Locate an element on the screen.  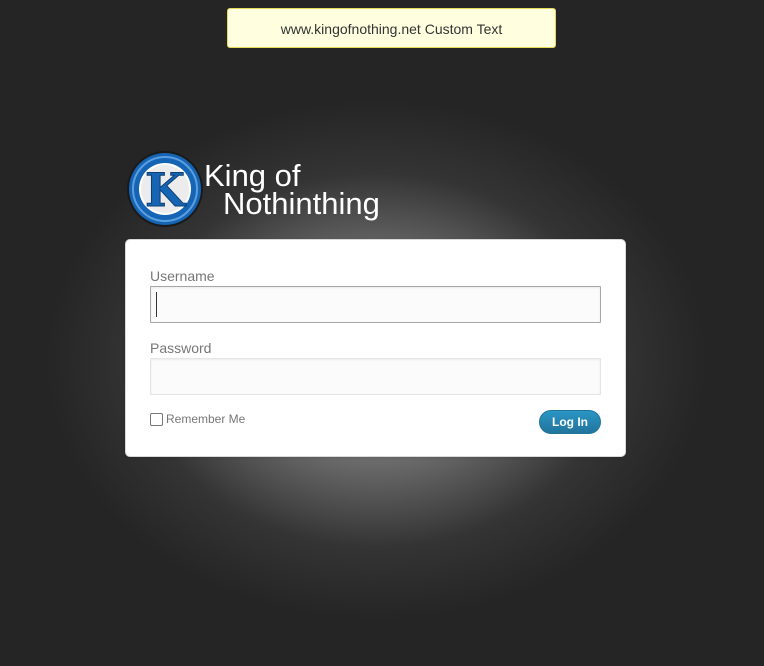
logo-emblem-icon: K is located at coordinates (165, 189).